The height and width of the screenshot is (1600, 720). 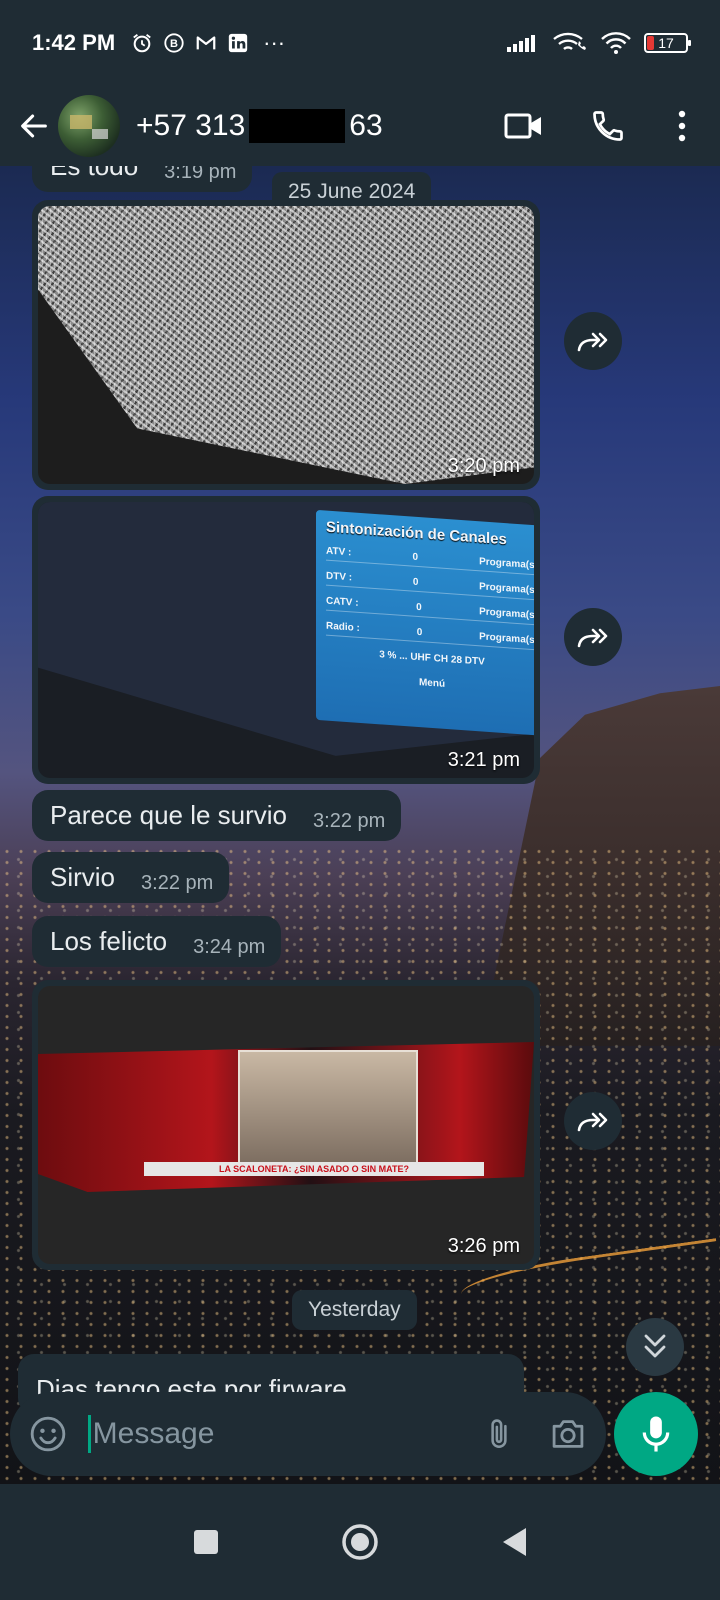 What do you see at coordinates (432, 658) in the screenshot?
I see `tuning-progress: 3 % ... UHF CH 28 DTV` at bounding box center [432, 658].